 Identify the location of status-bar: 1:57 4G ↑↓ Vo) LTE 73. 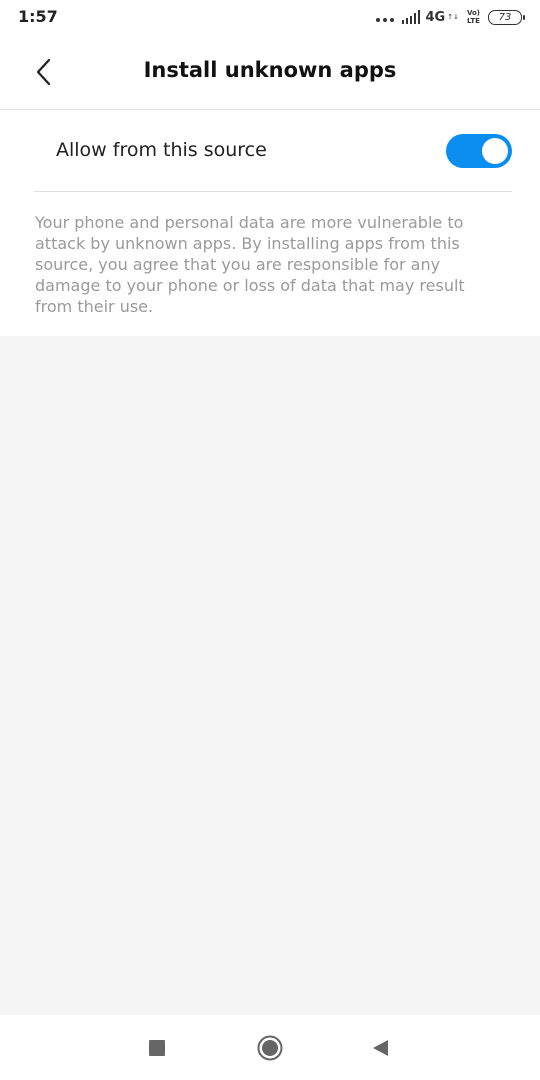
(270, 17).